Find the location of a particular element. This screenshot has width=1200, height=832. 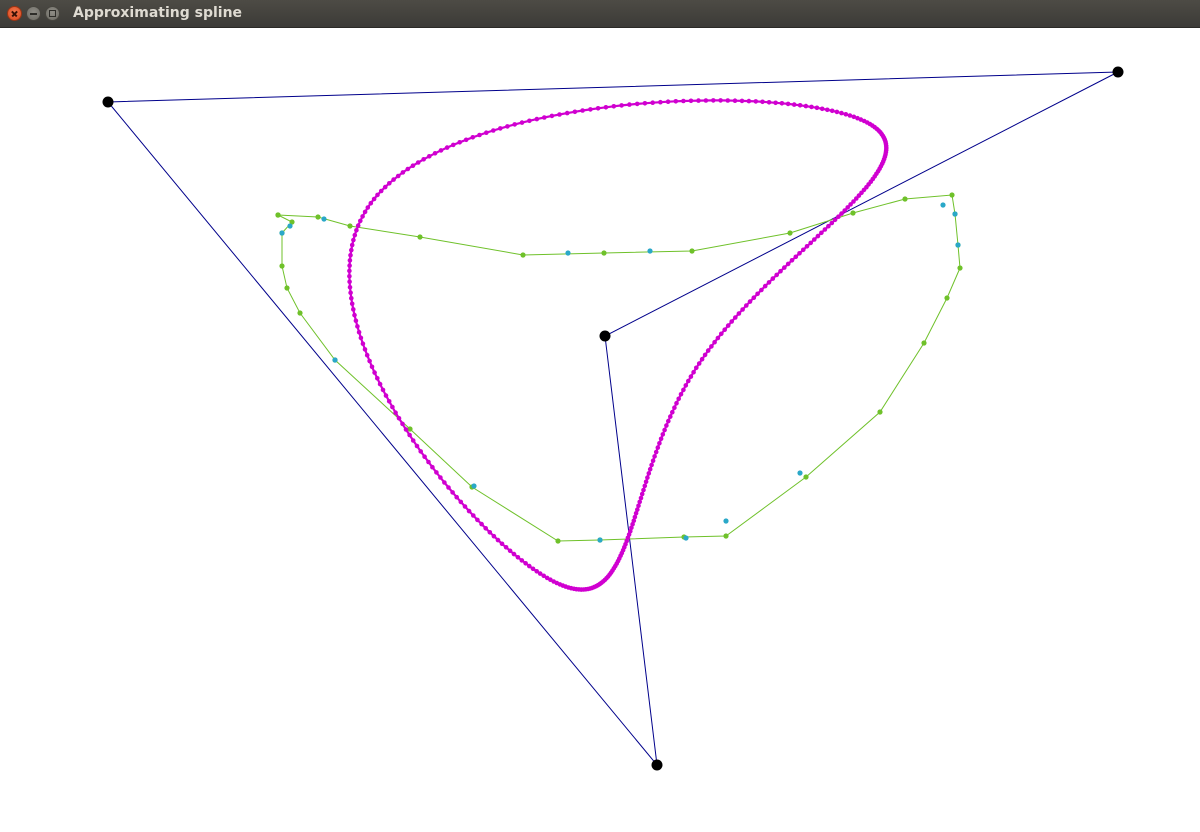

close-button is located at coordinates (14, 13).